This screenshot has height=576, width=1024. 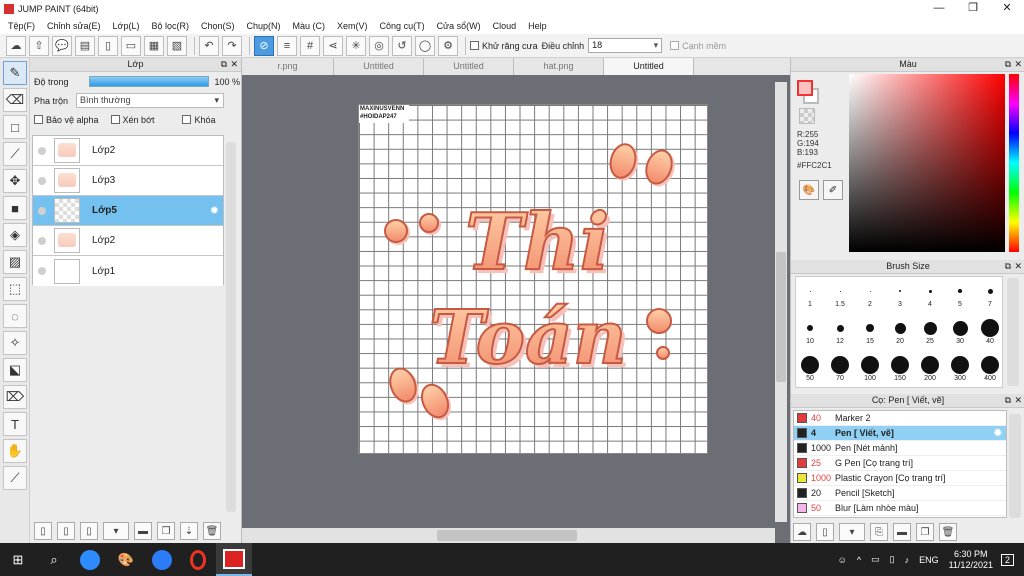 I want to click on minimize-button: —, so click(x=939, y=8).